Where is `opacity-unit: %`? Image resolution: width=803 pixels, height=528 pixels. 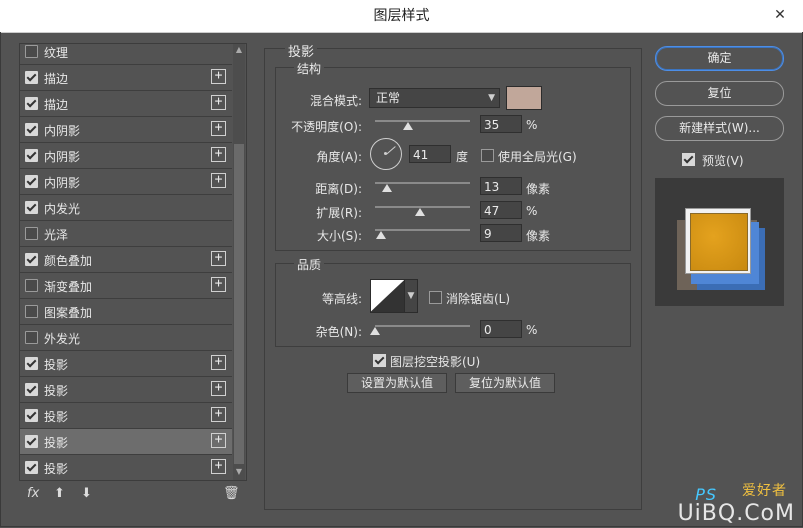
opacity-unit: % is located at coordinates (532, 125).